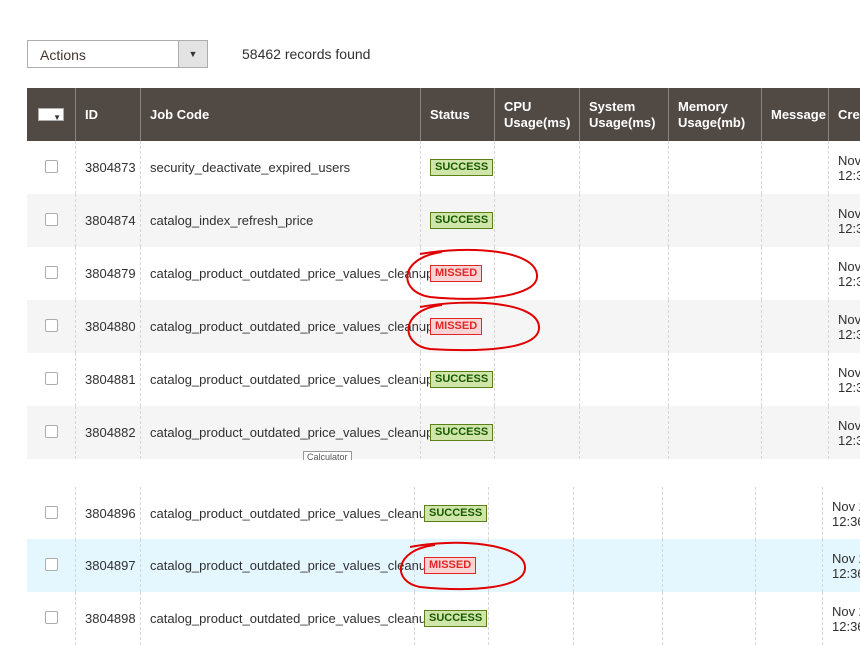 Image resolution: width=860 pixels, height=645 pixels. I want to click on header-sys-line1: System, so click(612, 106).